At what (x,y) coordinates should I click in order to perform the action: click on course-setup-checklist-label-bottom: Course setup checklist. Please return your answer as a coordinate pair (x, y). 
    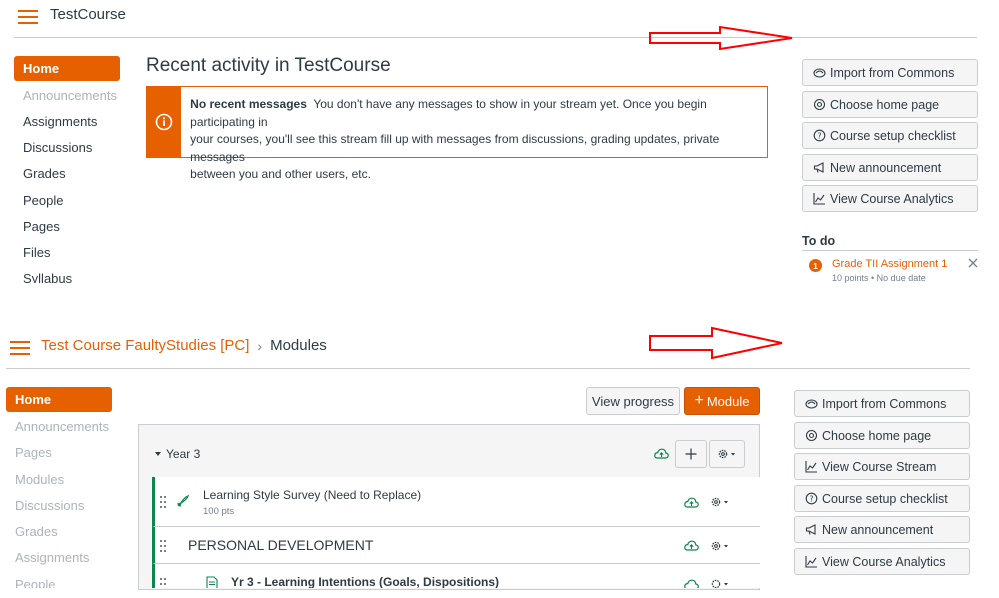
    Looking at the image, I should click on (885, 498).